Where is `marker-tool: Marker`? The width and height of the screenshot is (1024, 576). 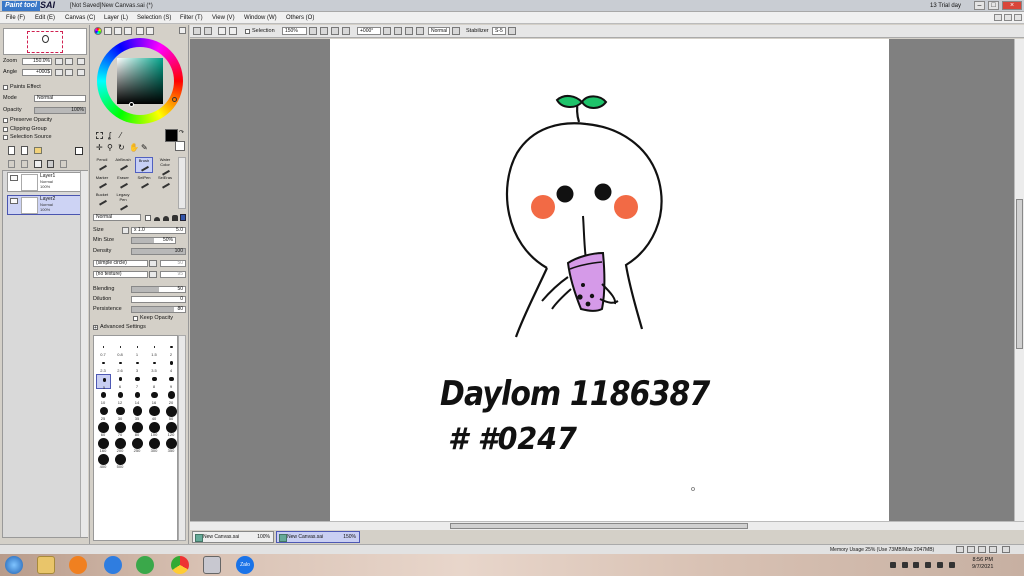
marker-tool: Marker is located at coordinates (102, 183).